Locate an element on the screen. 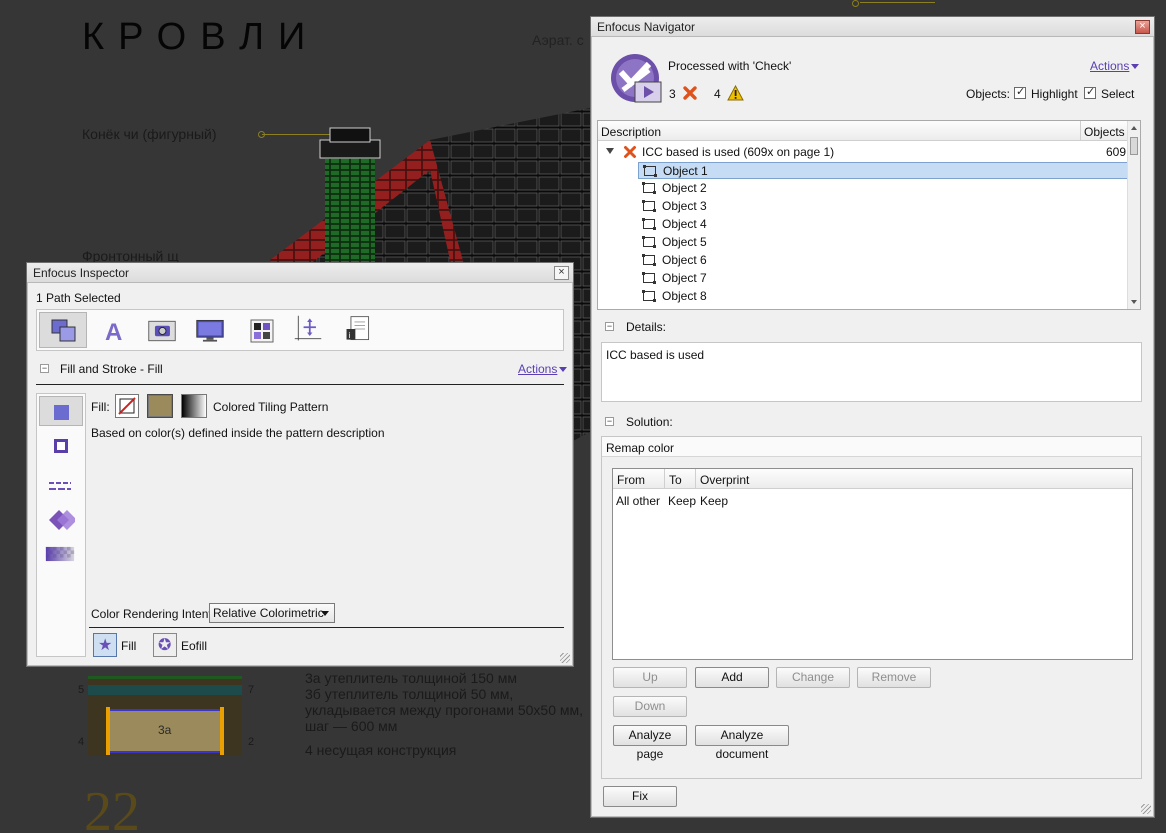 This screenshot has height=833, width=1166. details-title: Details: is located at coordinates (646, 327).